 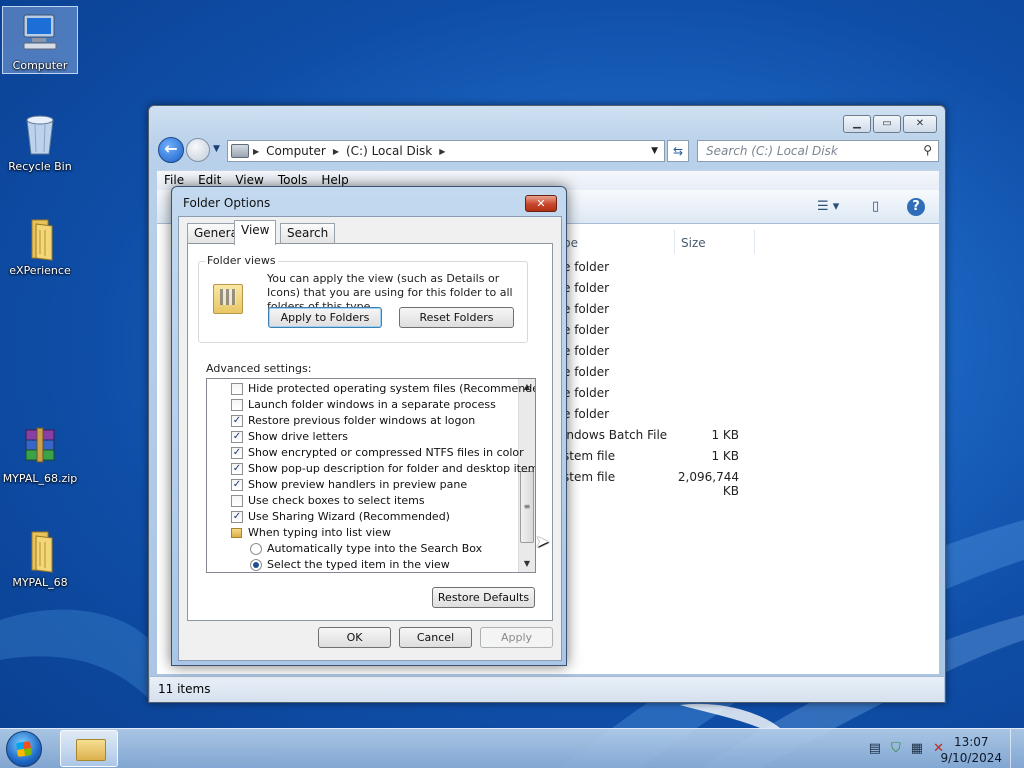 I want to click on taskbar-explorer-button, so click(x=89, y=748).